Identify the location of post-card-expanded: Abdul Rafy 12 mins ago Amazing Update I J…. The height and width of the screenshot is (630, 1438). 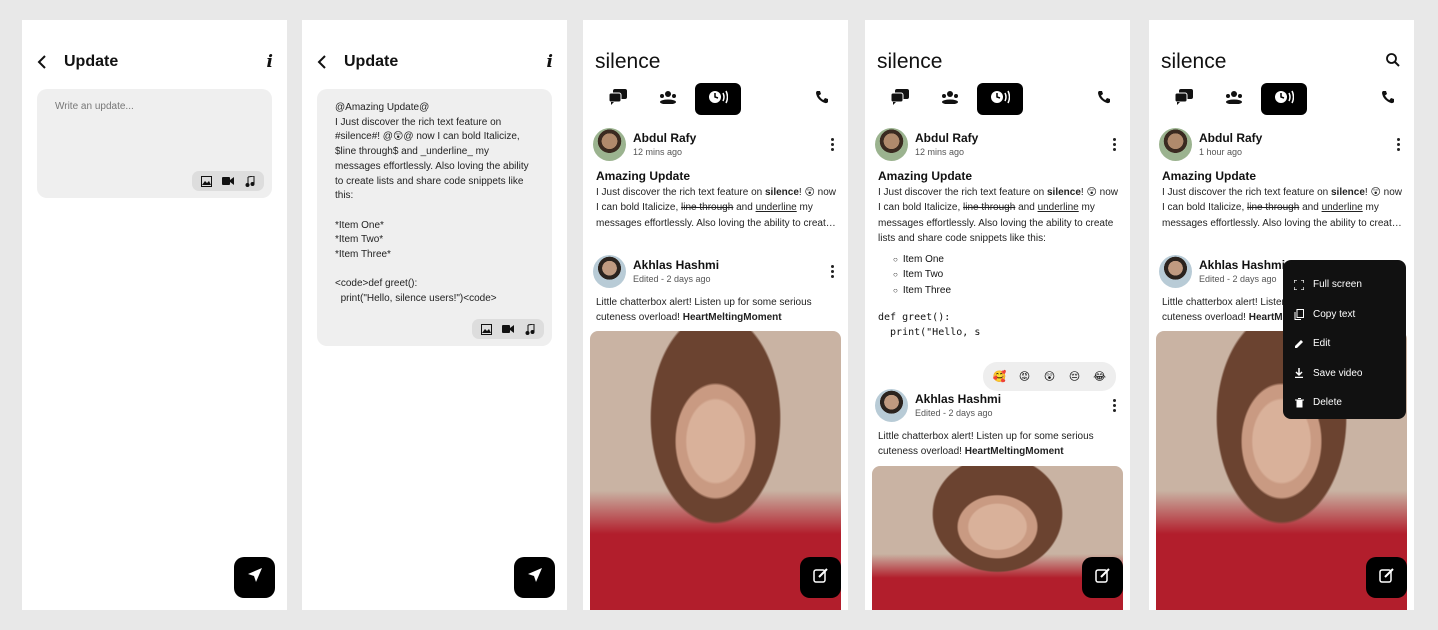
(998, 234).